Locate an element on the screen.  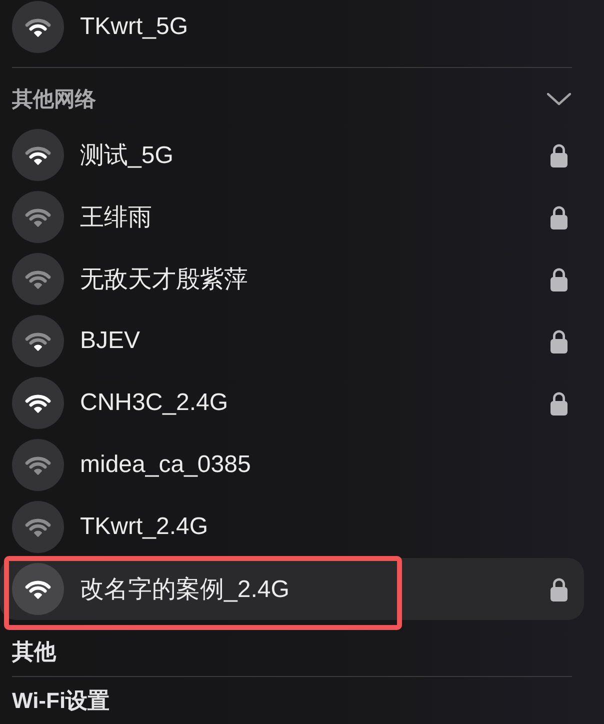
network-item: BJEV is located at coordinates (292, 341).